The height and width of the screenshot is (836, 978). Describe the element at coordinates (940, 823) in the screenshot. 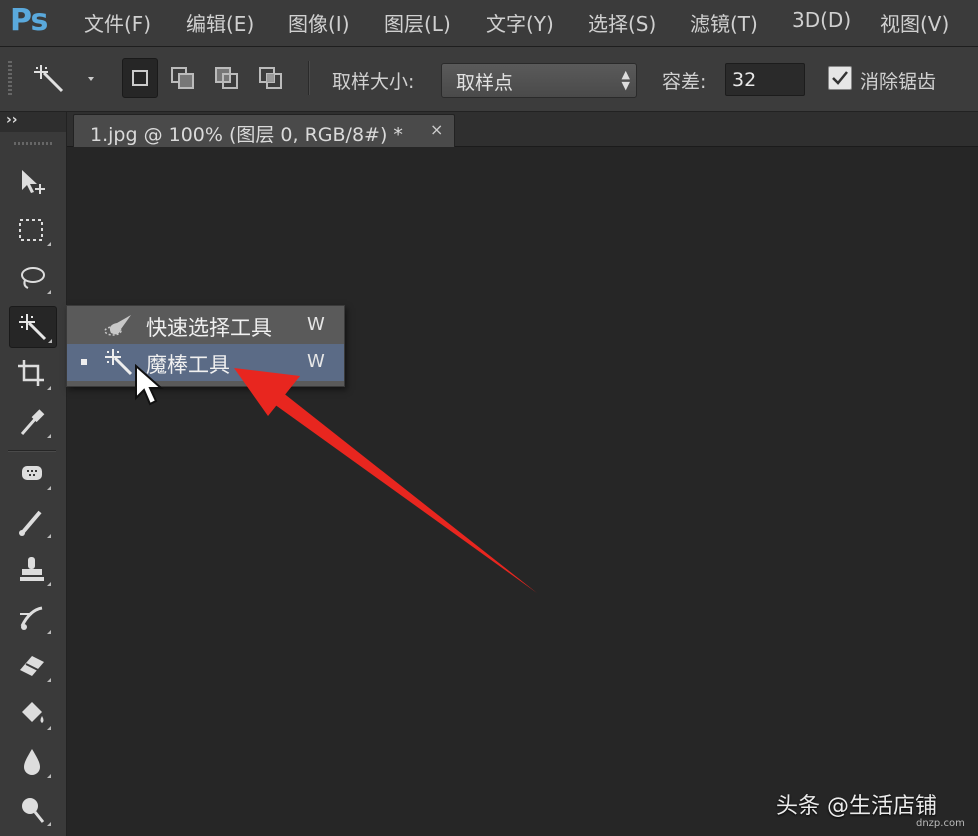

I see `watermark-site: dnzp.com` at that location.